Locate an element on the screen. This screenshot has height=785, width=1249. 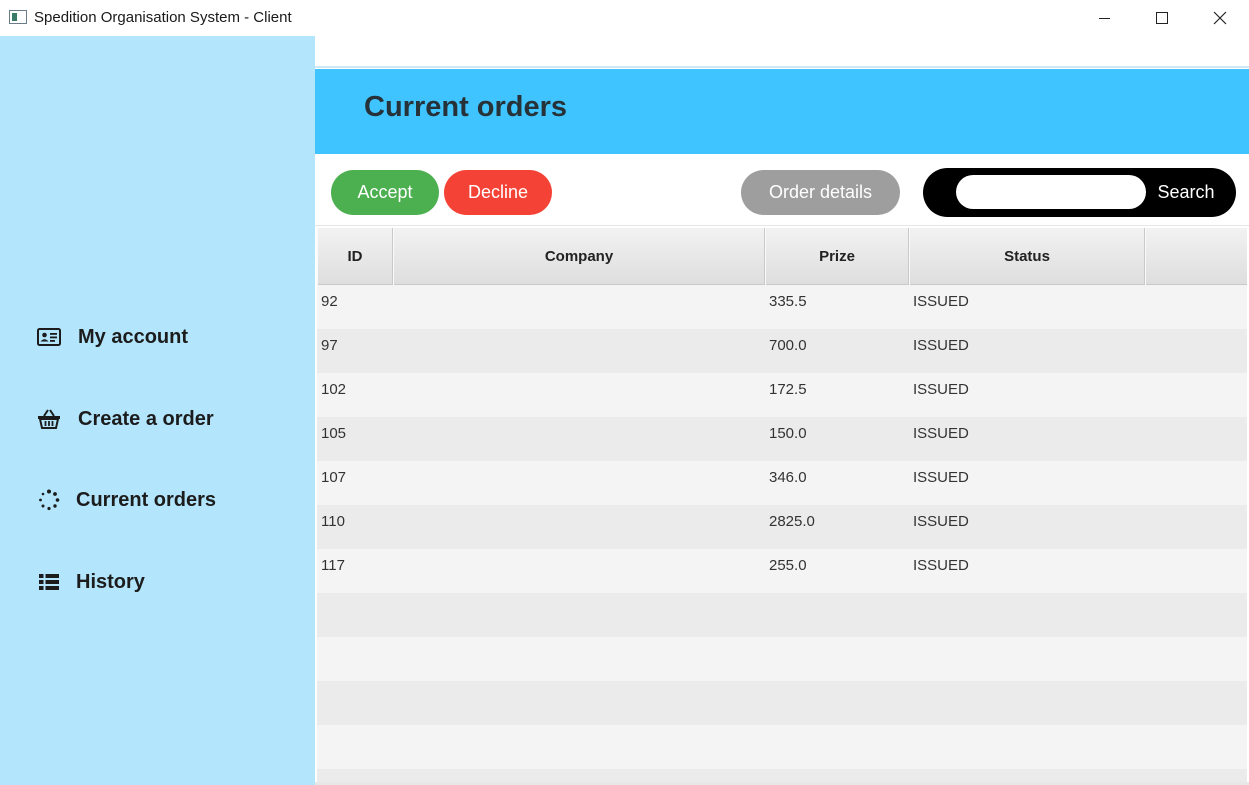
sidebar-item-label: History is located at coordinates (110, 581).